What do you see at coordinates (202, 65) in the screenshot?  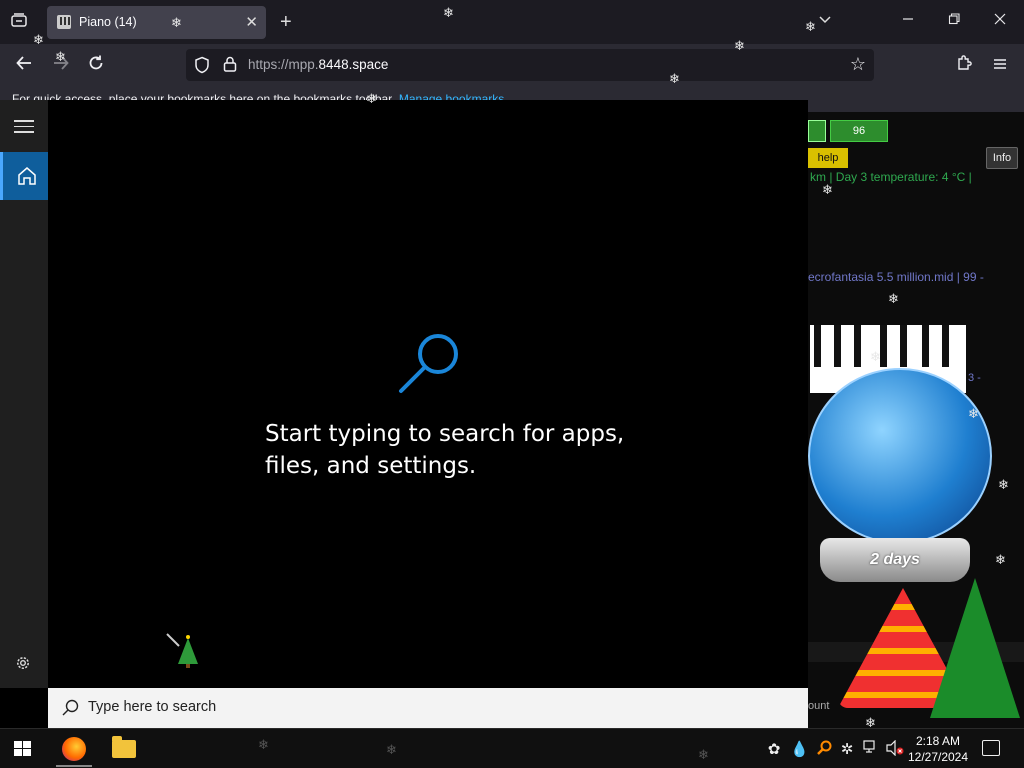 I see `shield-icon` at bounding box center [202, 65].